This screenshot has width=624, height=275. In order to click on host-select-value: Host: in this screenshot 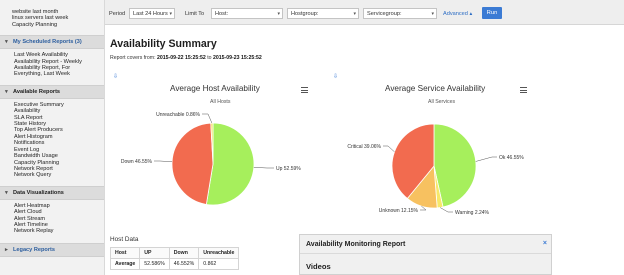, I will do `click(222, 14)`.